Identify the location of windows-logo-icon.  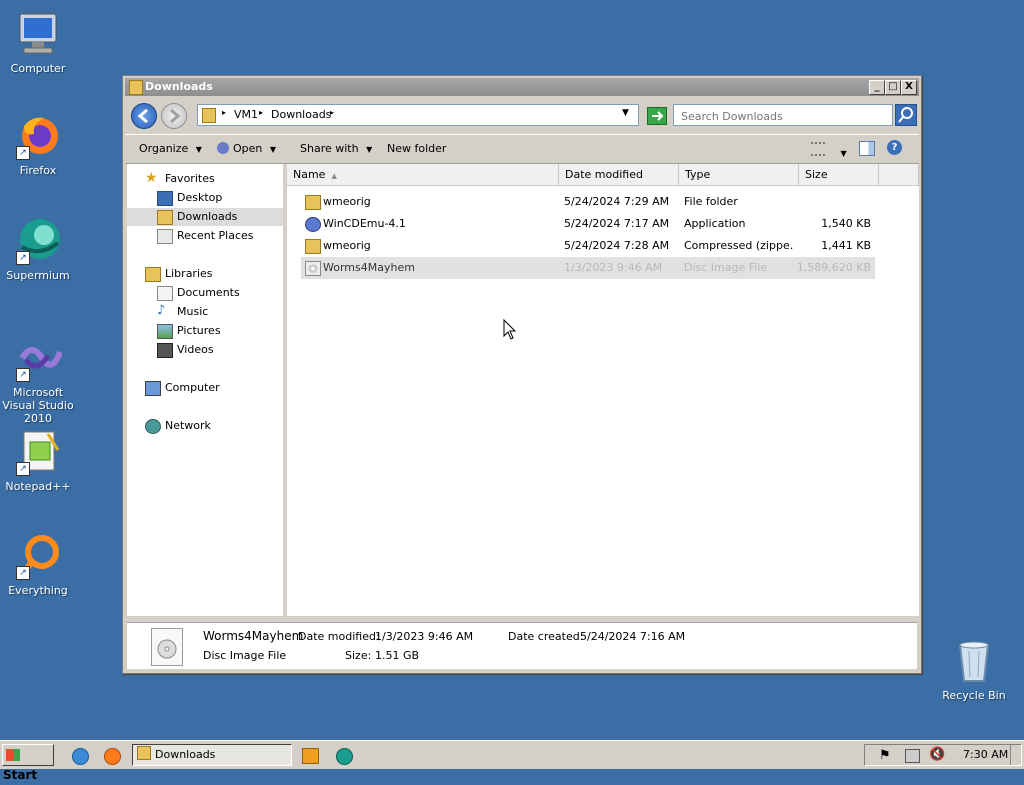
(13, 755).